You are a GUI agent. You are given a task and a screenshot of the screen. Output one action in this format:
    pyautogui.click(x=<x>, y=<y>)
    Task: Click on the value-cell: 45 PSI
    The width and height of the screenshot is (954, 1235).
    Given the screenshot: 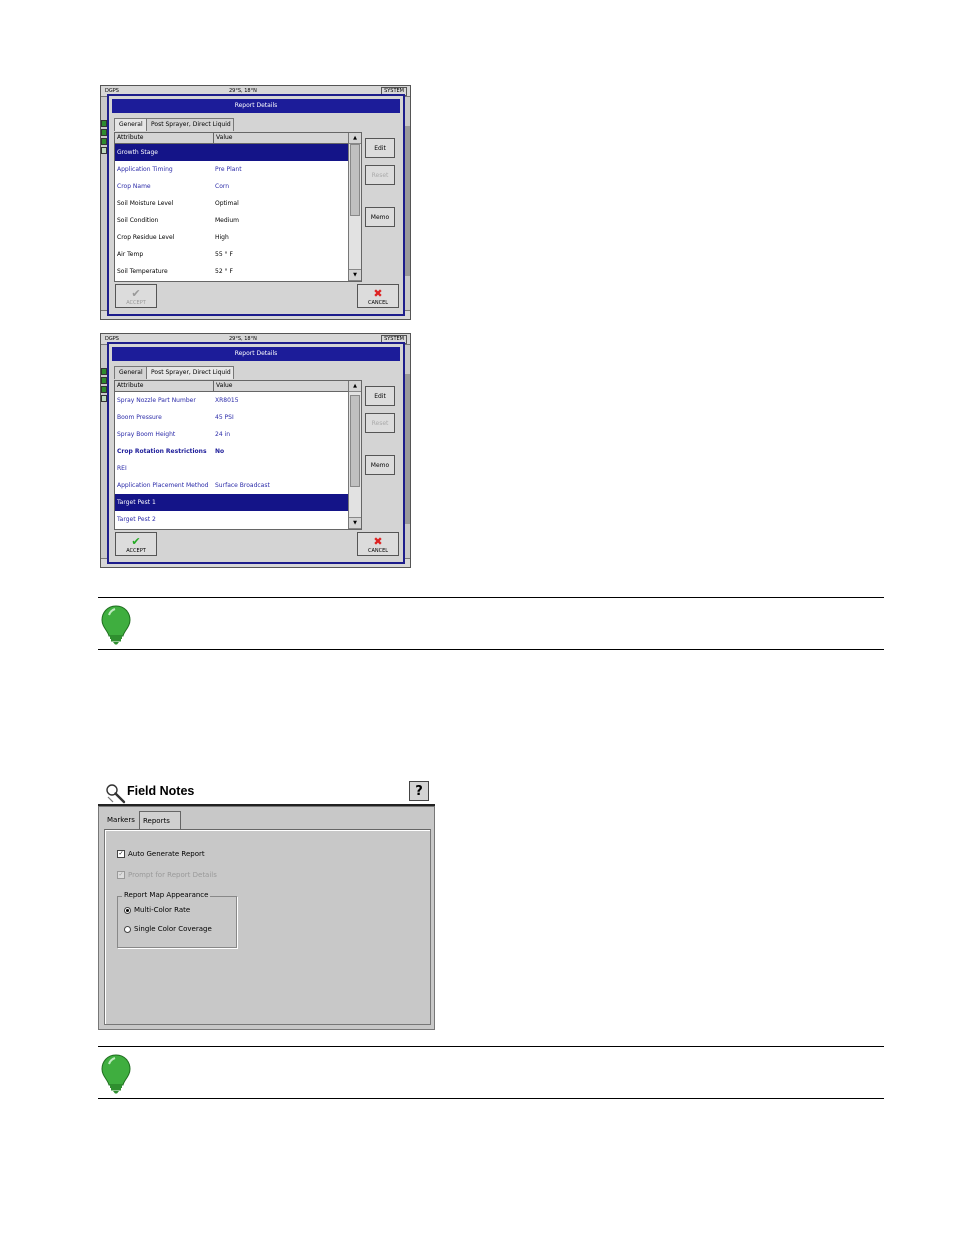 What is the action you would take?
    pyautogui.click(x=224, y=417)
    